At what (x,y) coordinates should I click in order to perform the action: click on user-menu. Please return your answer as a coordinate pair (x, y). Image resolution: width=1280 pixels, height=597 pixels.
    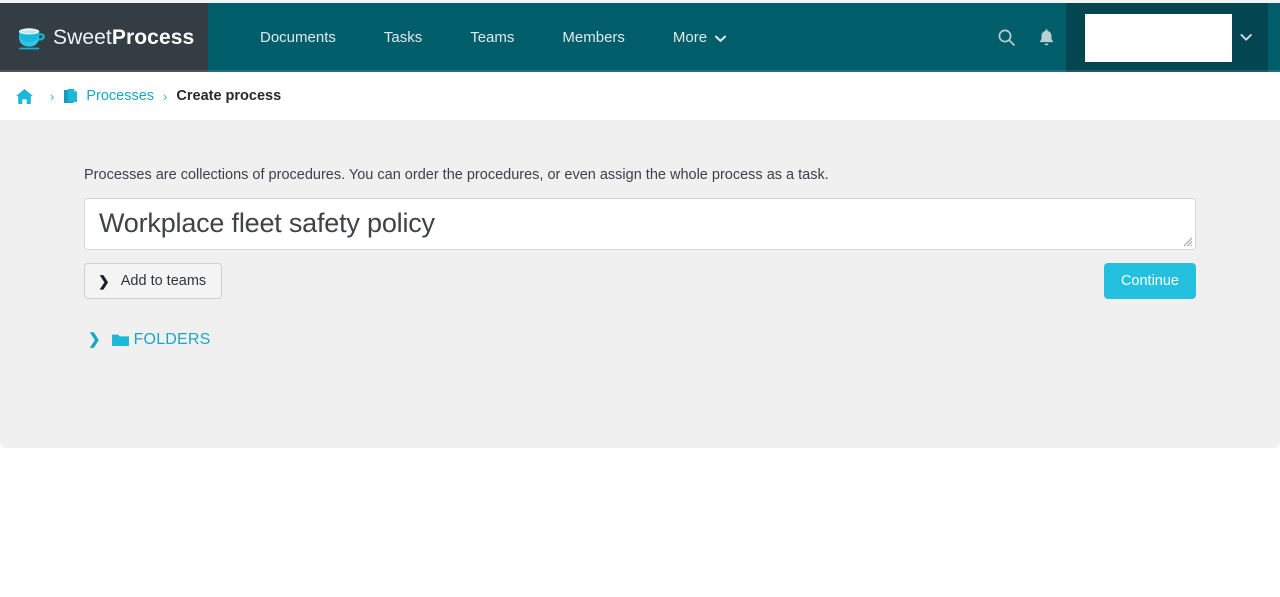
    Looking at the image, I should click on (1167, 37).